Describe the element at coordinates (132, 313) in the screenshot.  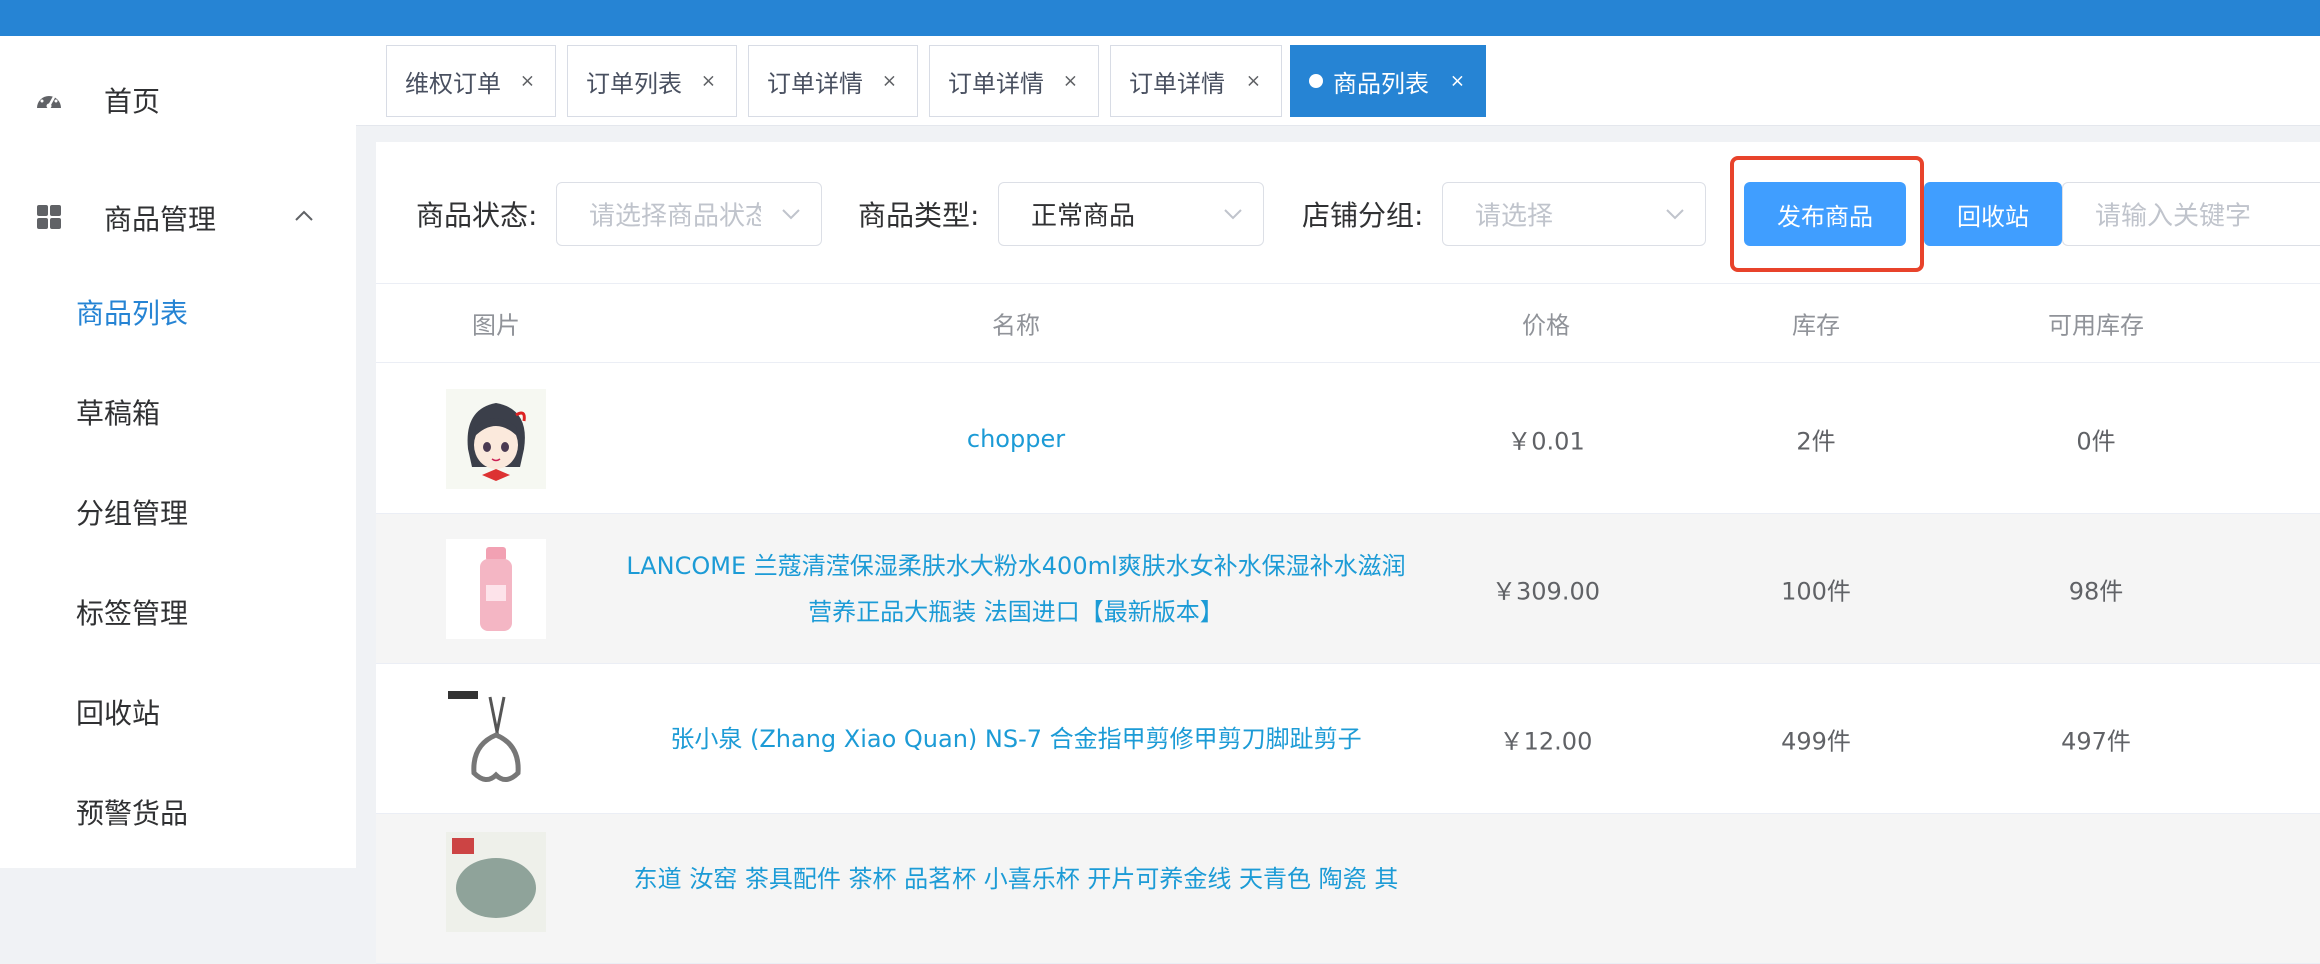
I see `sidebar-item-label: 商品列表` at that location.